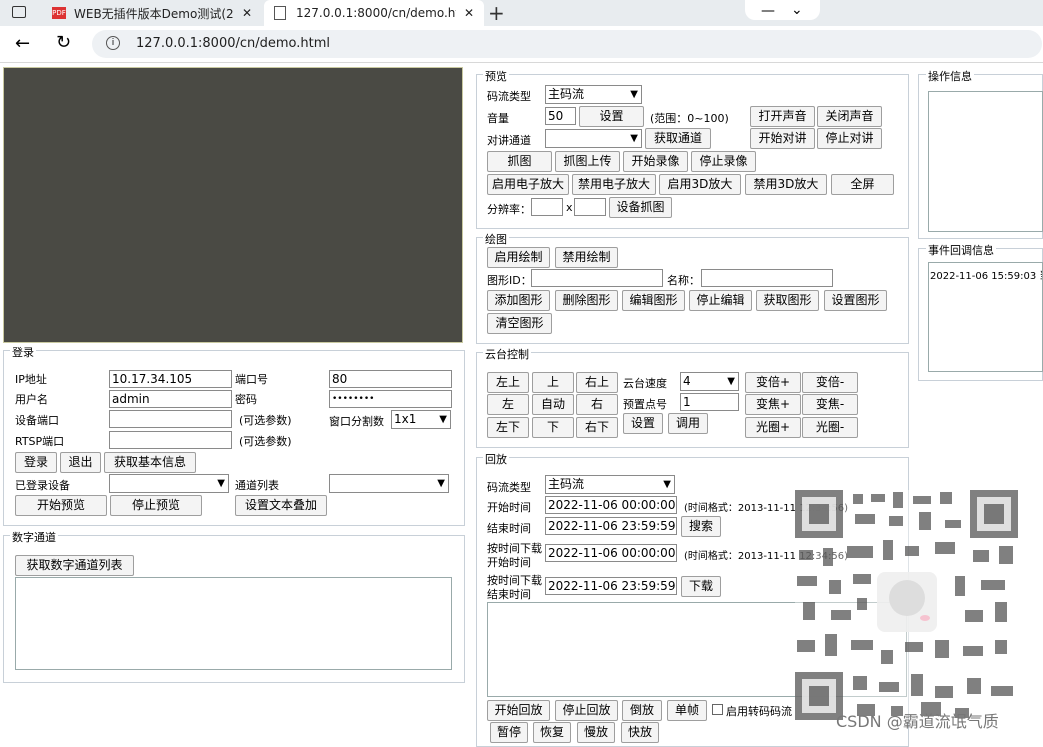  I want to click on disable-3d-zoom-button: 禁用3D放大, so click(786, 184).